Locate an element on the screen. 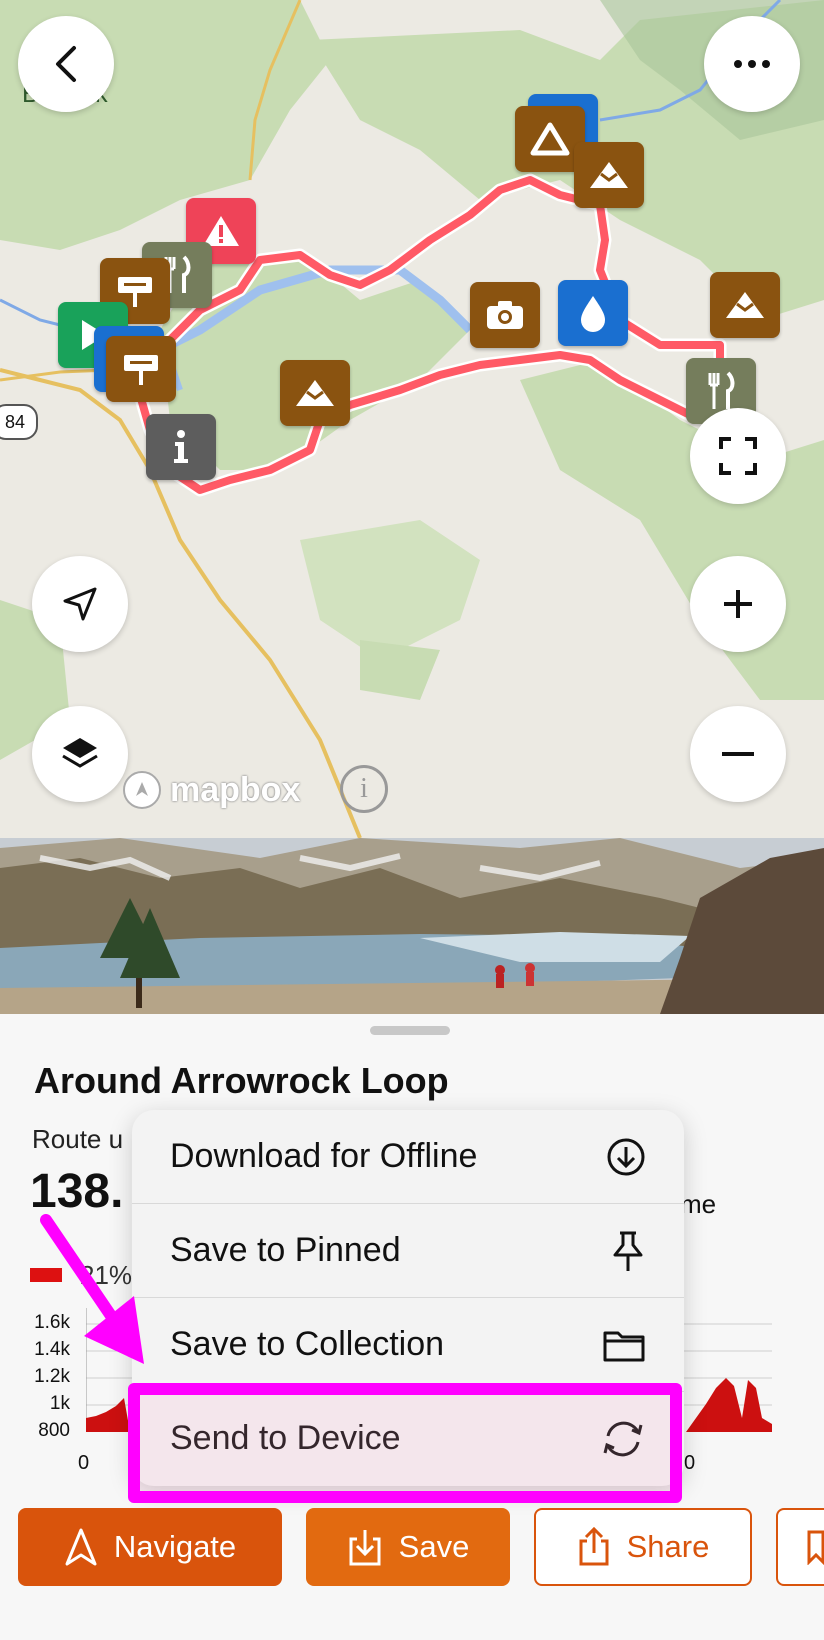 This screenshot has width=824, height=1640. save-download-icon is located at coordinates (365, 1548).